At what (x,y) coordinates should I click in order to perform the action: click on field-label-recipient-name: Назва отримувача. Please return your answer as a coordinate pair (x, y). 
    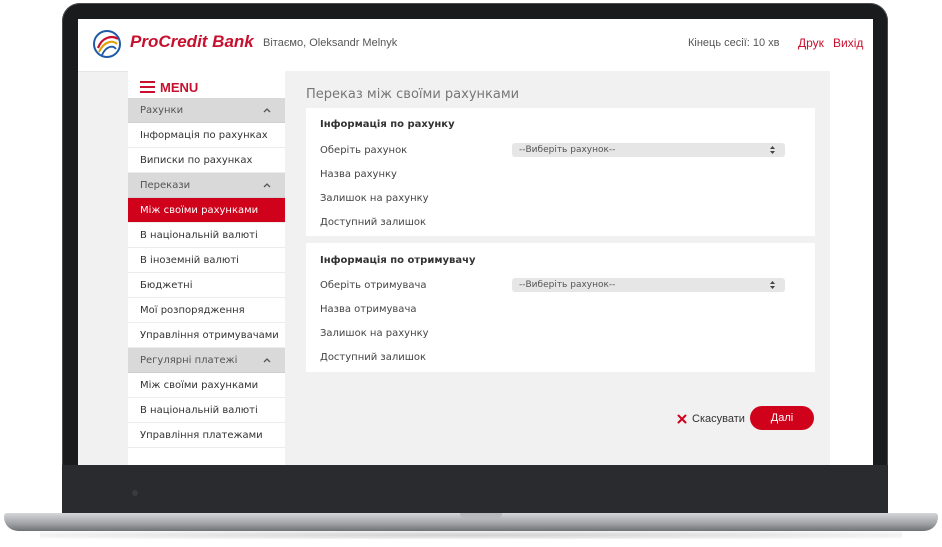
    Looking at the image, I should click on (368, 309).